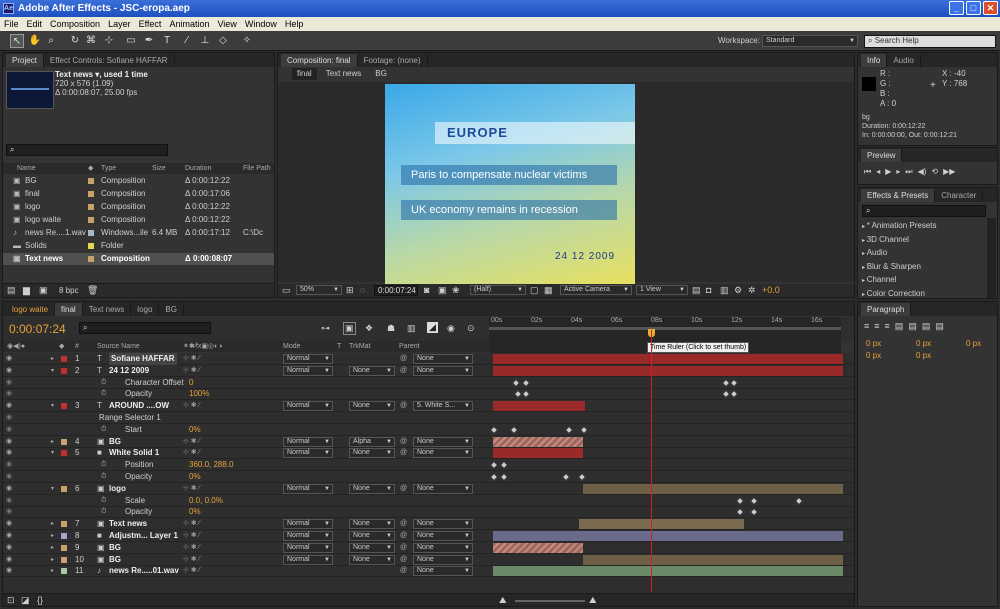 Image resolution: width=1000 pixels, height=609 pixels. Describe the element at coordinates (138, 194) in the screenshot. I see `project-item: ▣ final Composition Δ 0:00:17:06` at that location.